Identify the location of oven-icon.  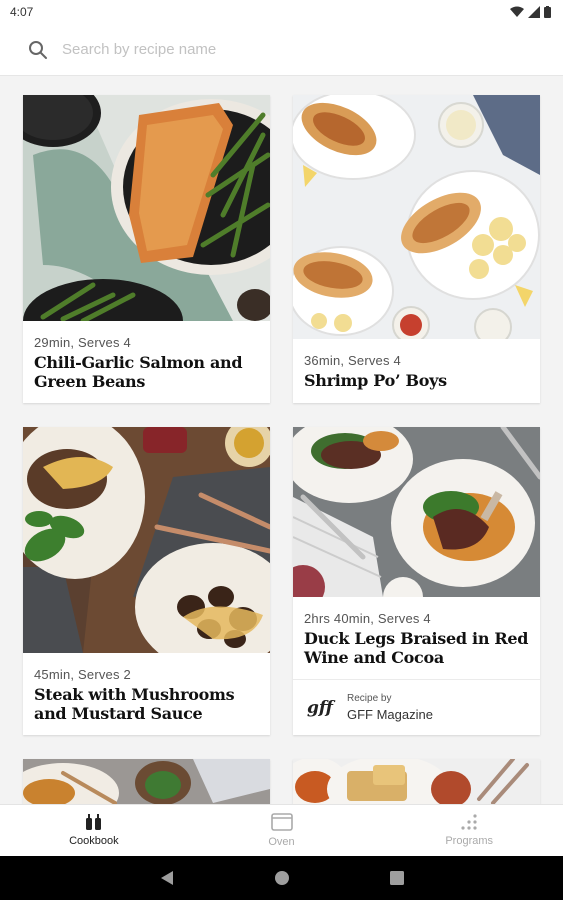
(281, 822).